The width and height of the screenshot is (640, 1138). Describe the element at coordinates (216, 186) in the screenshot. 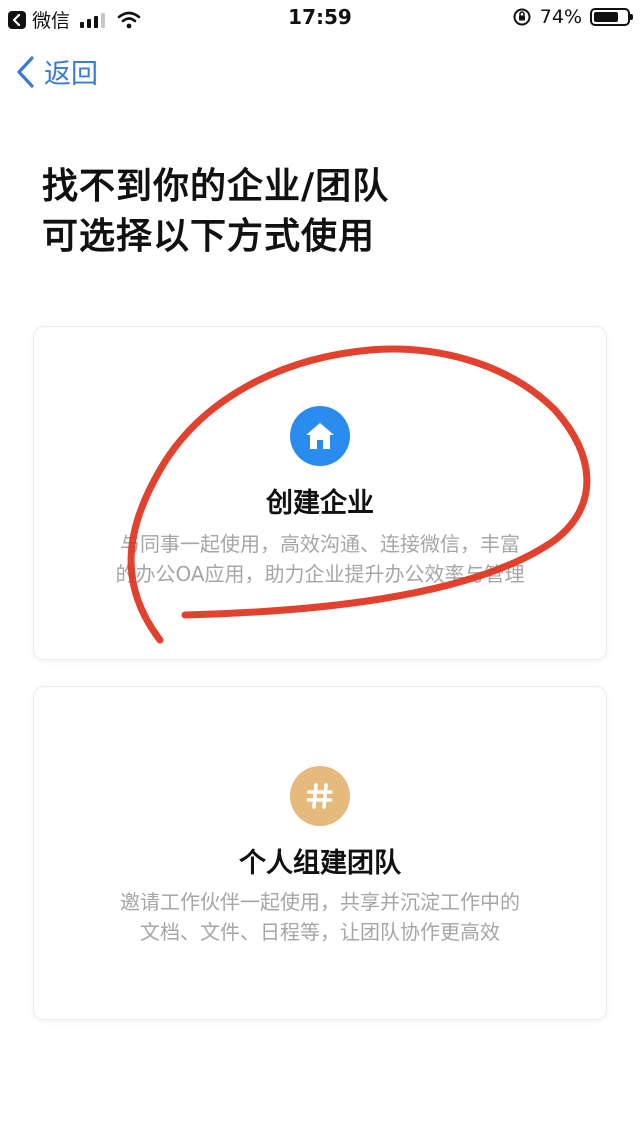

I see `heading-line-1: 找不到你的企业/团队` at that location.